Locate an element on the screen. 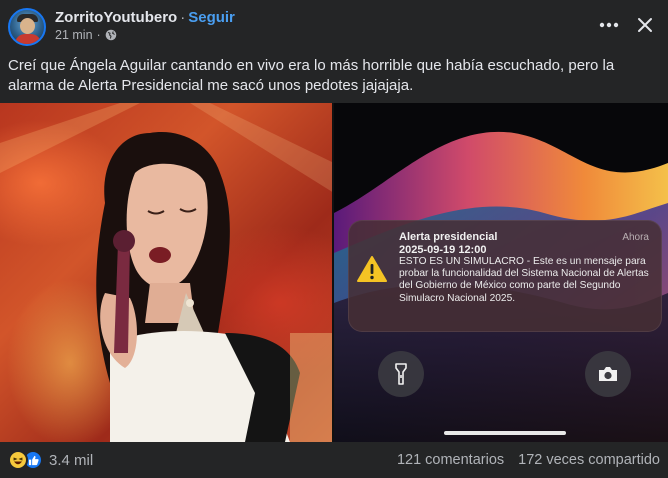  reactions-summary: 3.4 mil is located at coordinates (50, 460).